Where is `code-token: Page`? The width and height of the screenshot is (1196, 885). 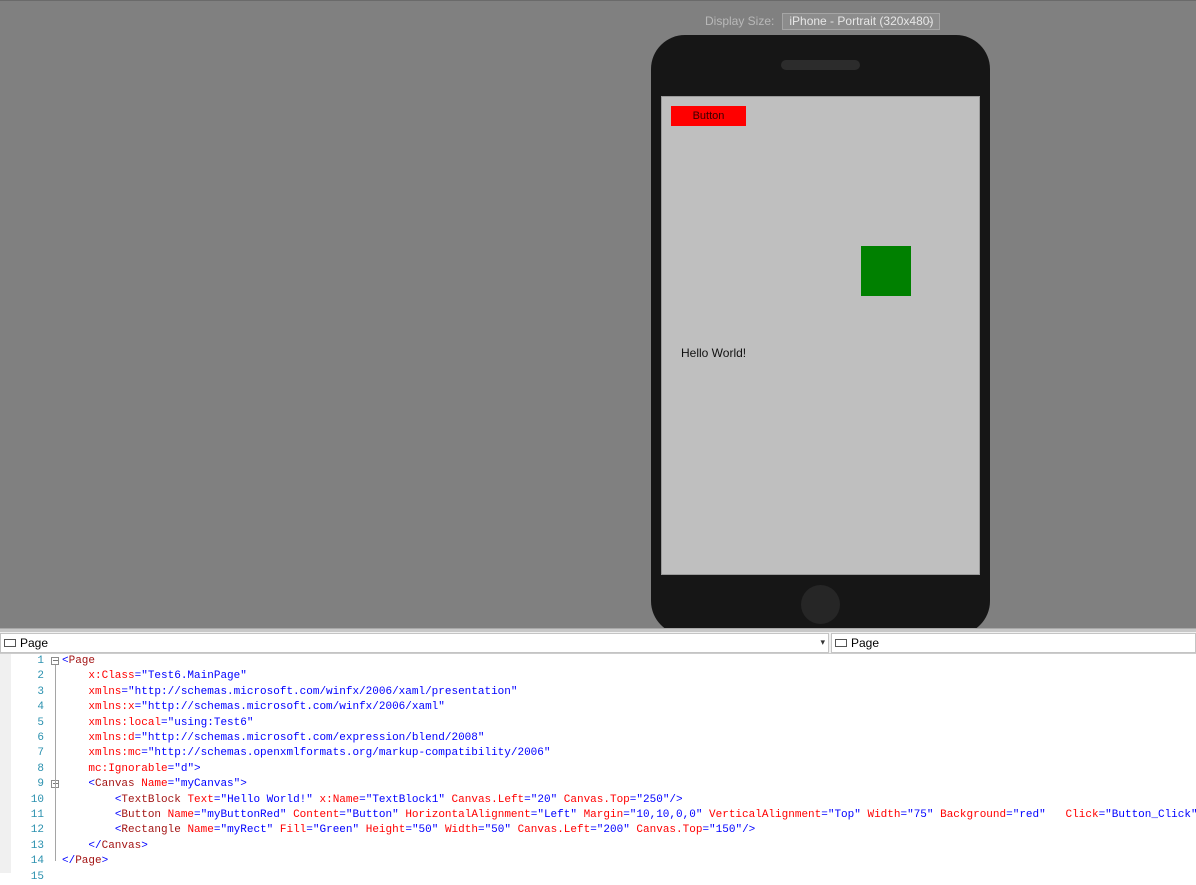 code-token: Page is located at coordinates (88, 861).